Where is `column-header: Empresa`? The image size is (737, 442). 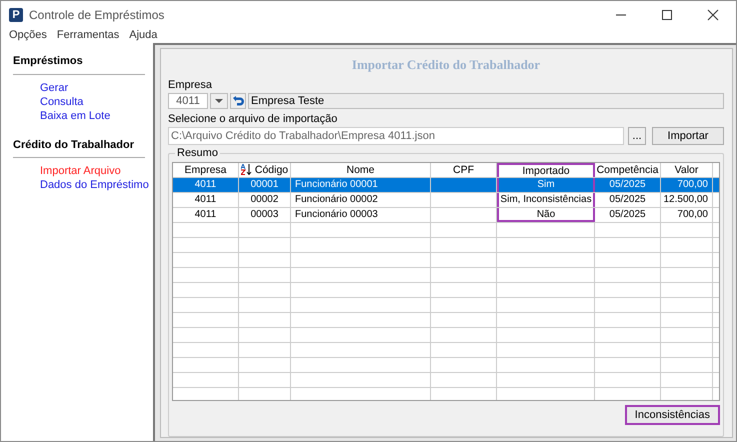
column-header: Empresa is located at coordinates (206, 169).